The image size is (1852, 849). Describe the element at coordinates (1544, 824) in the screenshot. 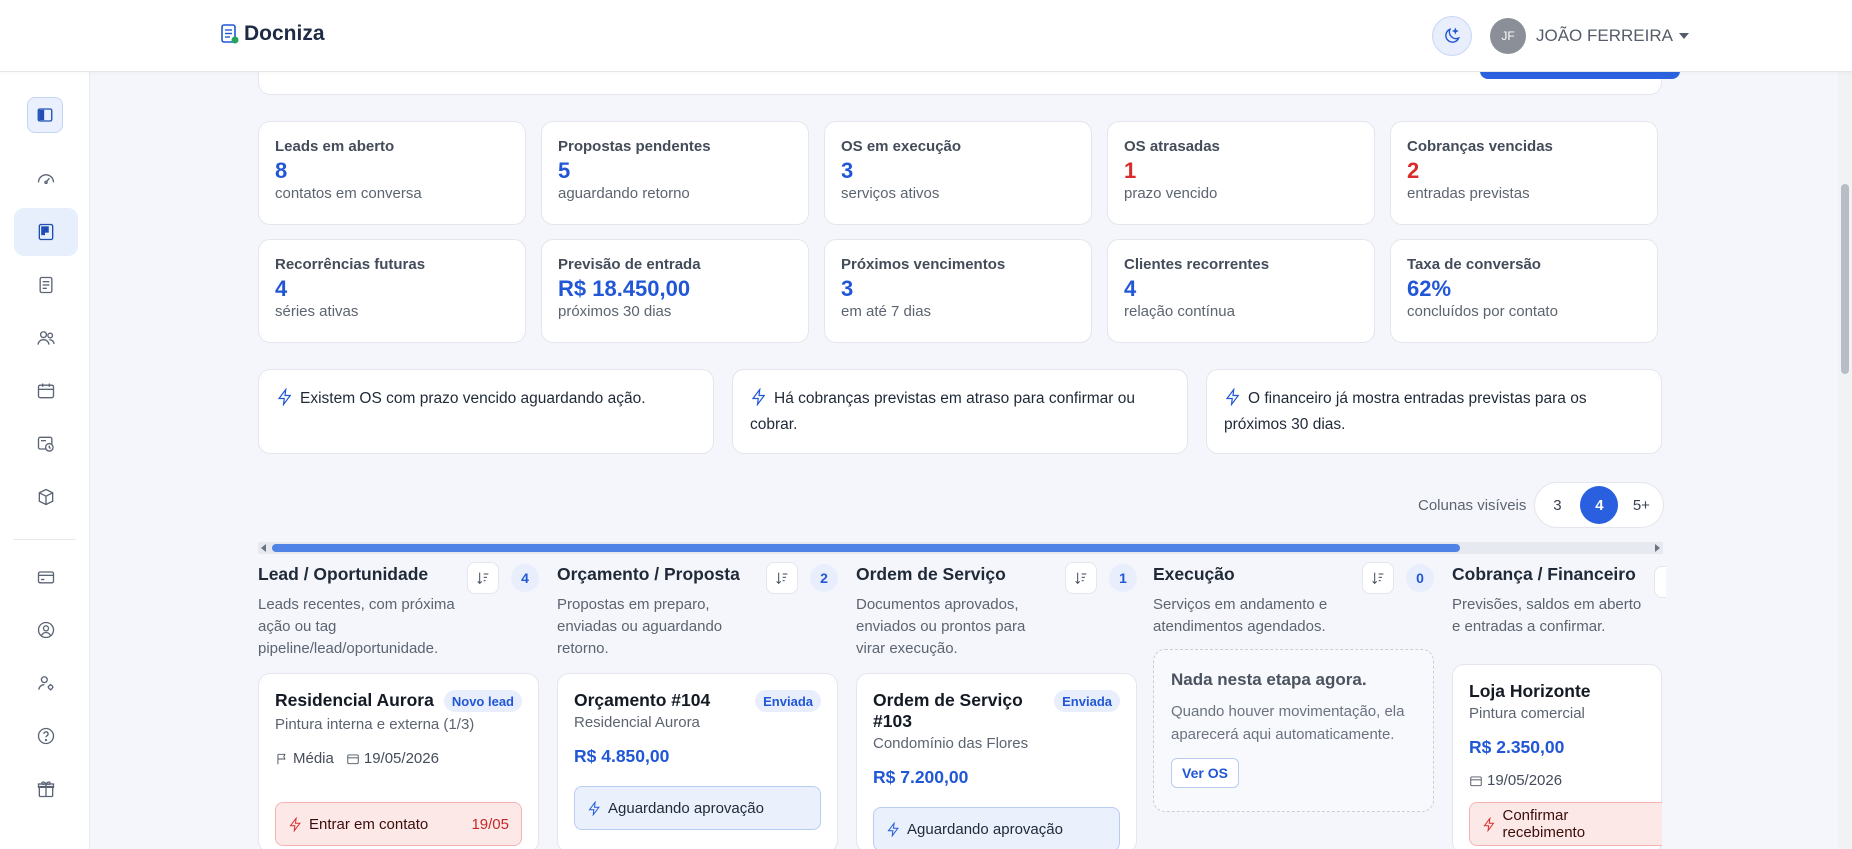

I see `action-text: Confirmar recebimento` at that location.